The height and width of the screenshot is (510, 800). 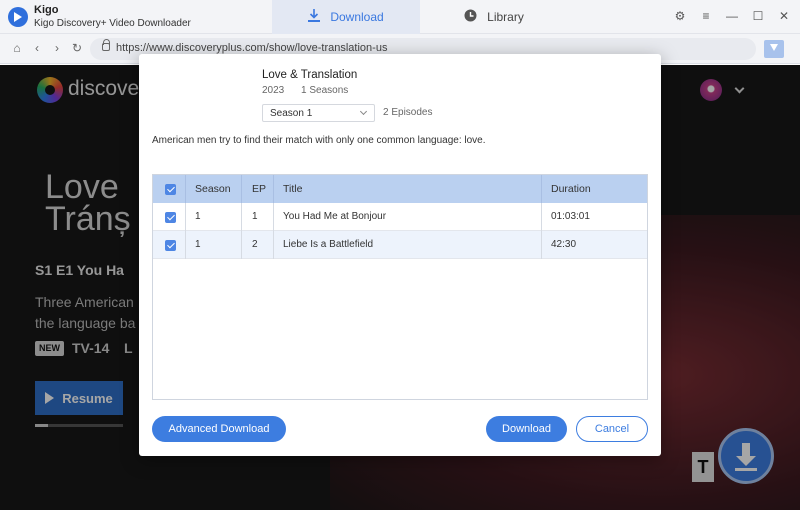 I want to click on download-icon, so click(x=314, y=17).